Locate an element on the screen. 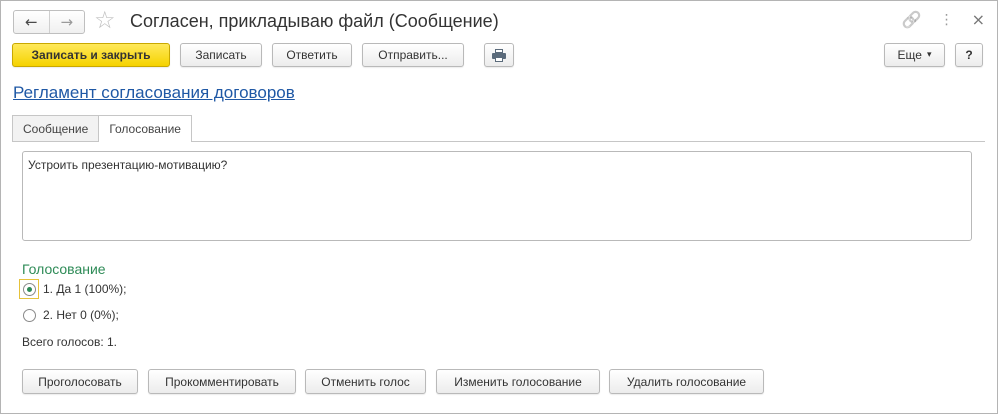 The image size is (998, 414). vote-option-label: 1. Да 1 (100%); is located at coordinates (85, 289).